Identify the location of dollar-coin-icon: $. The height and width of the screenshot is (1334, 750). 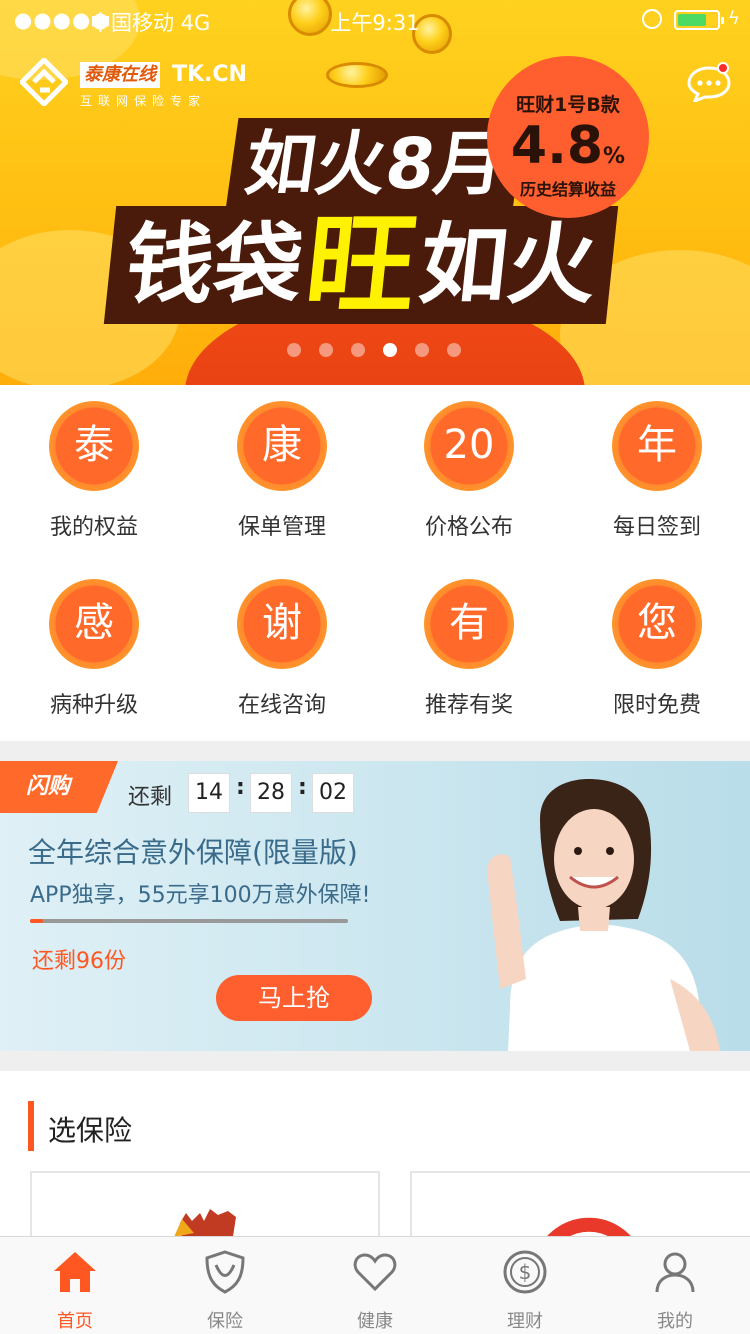
(525, 1272).